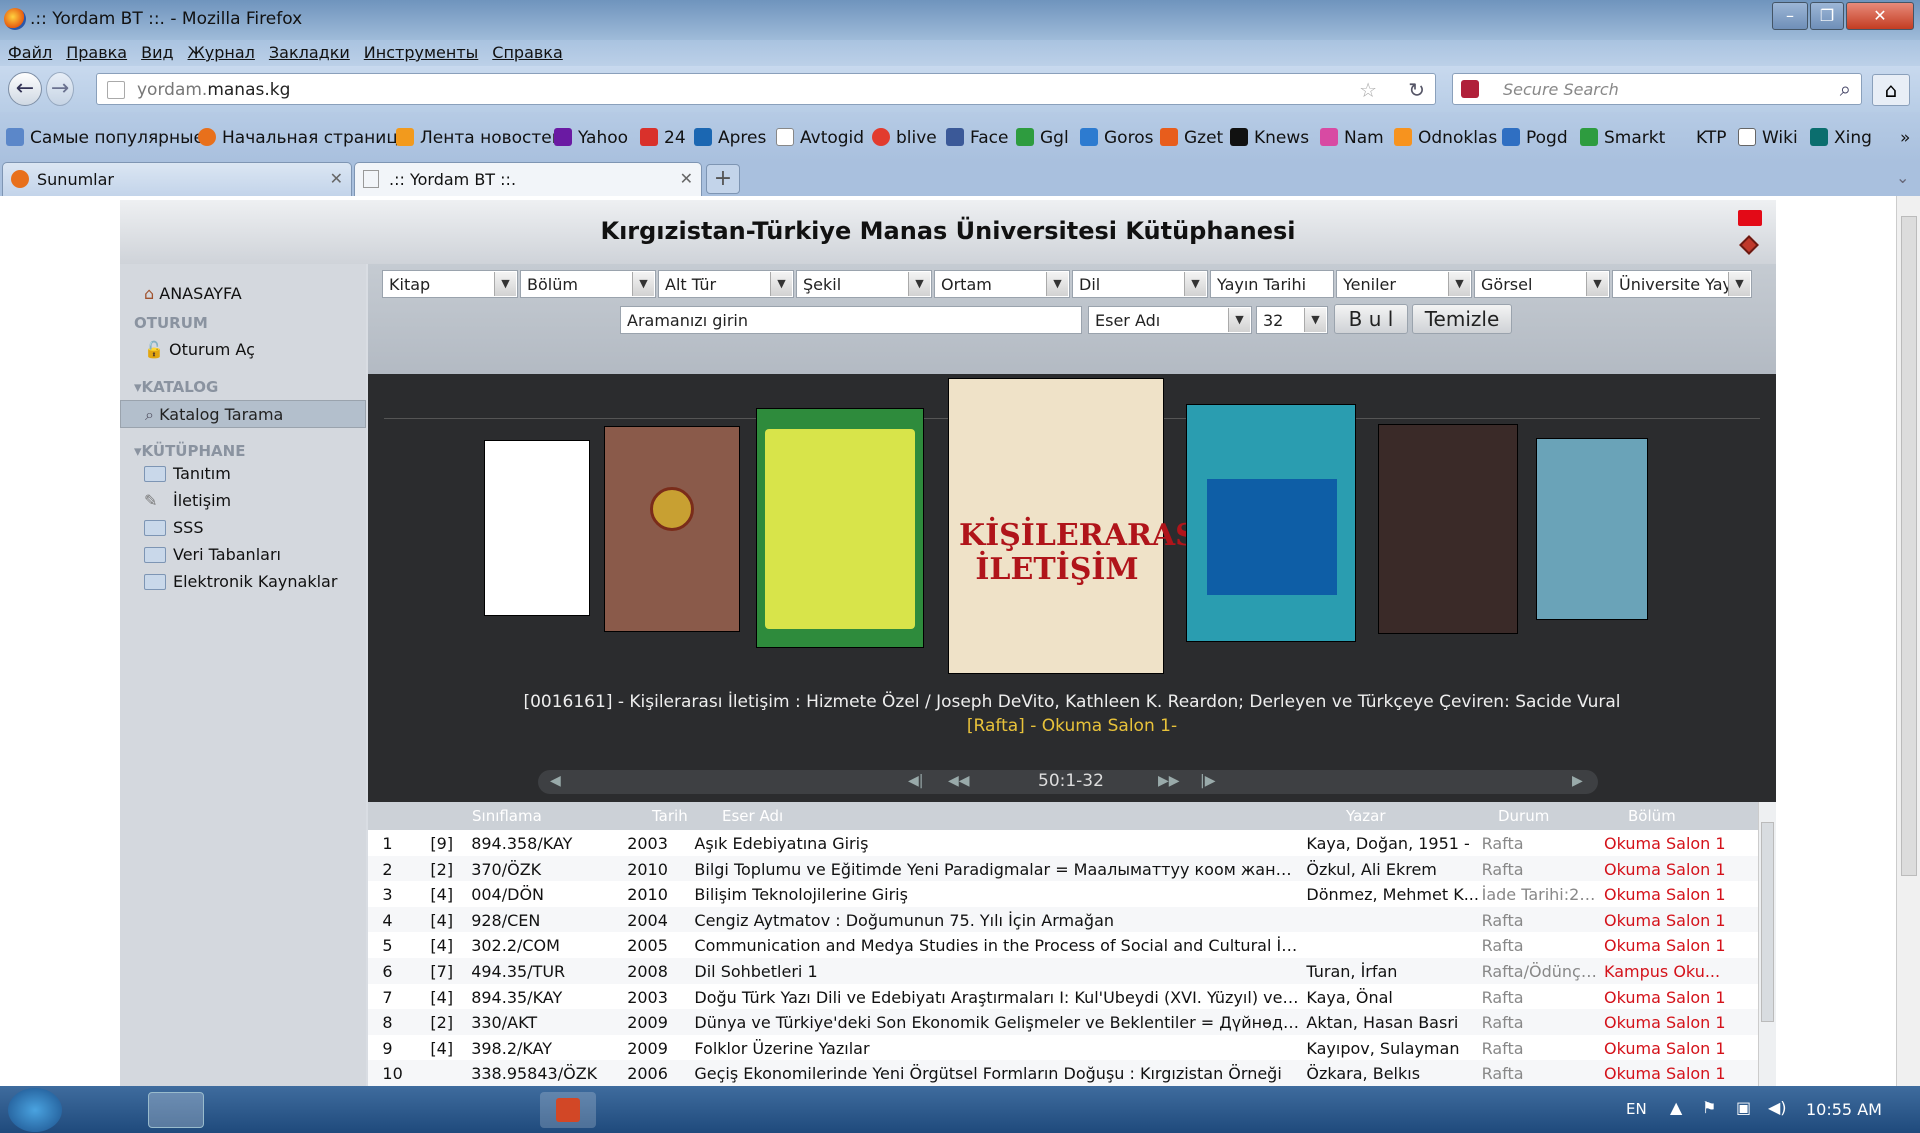 The height and width of the screenshot is (1133, 1920). What do you see at coordinates (1880, 16) in the screenshot?
I see `close-window-button: ✕` at bounding box center [1880, 16].